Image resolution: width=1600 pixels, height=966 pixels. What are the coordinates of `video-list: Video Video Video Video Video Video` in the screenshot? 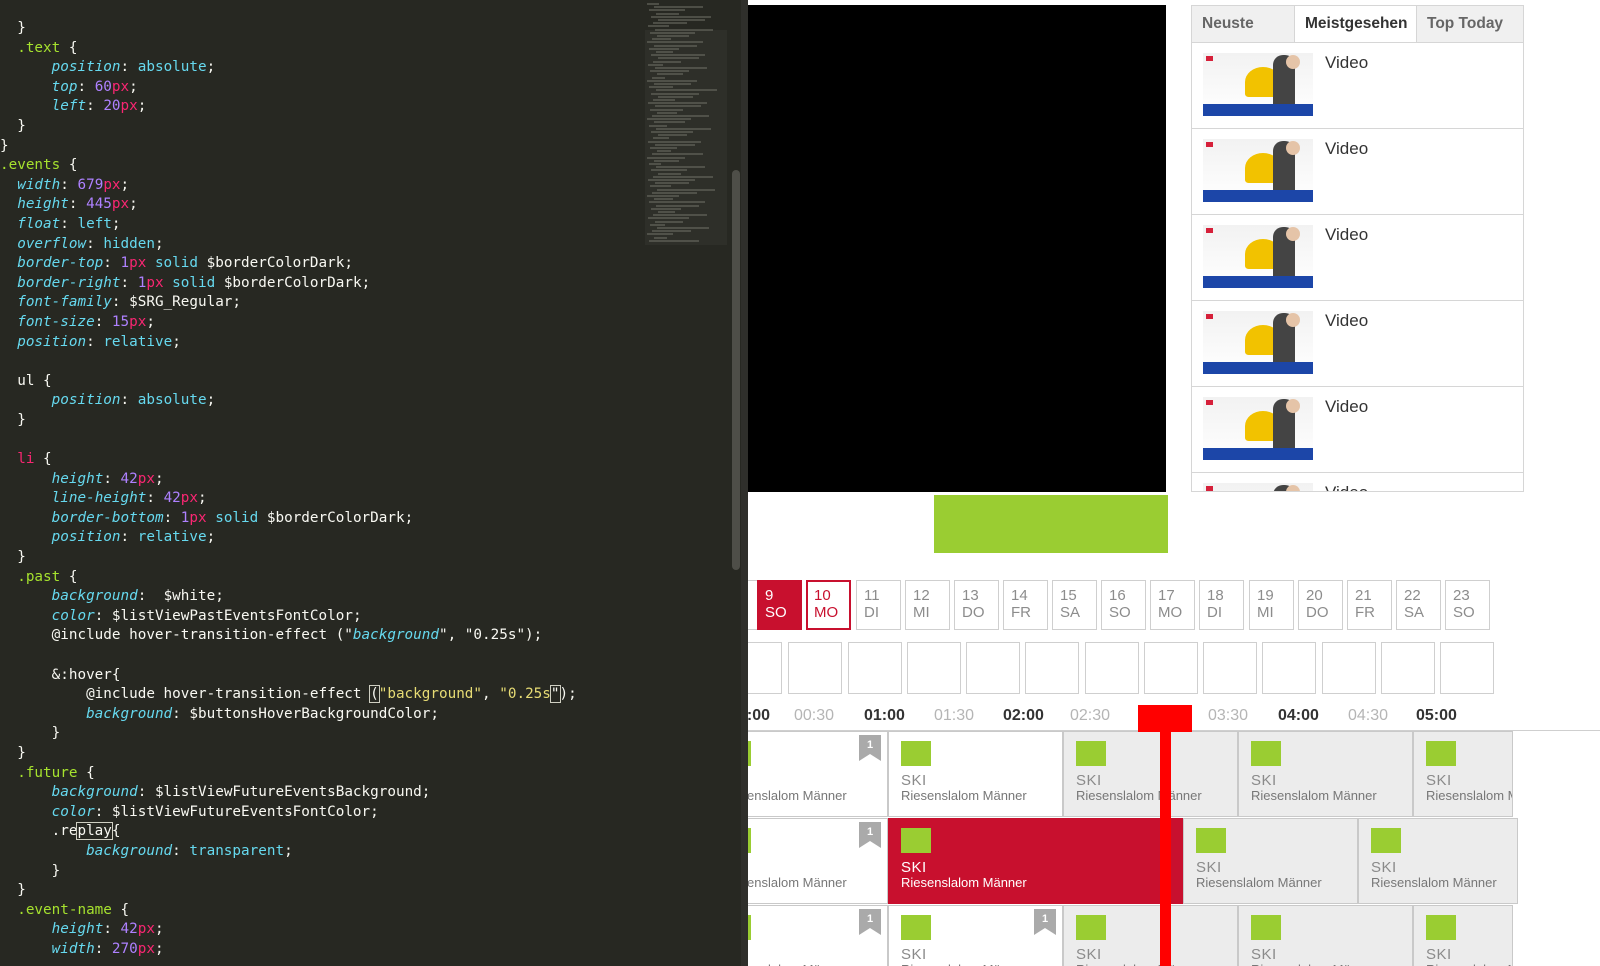 It's located at (1357, 267).